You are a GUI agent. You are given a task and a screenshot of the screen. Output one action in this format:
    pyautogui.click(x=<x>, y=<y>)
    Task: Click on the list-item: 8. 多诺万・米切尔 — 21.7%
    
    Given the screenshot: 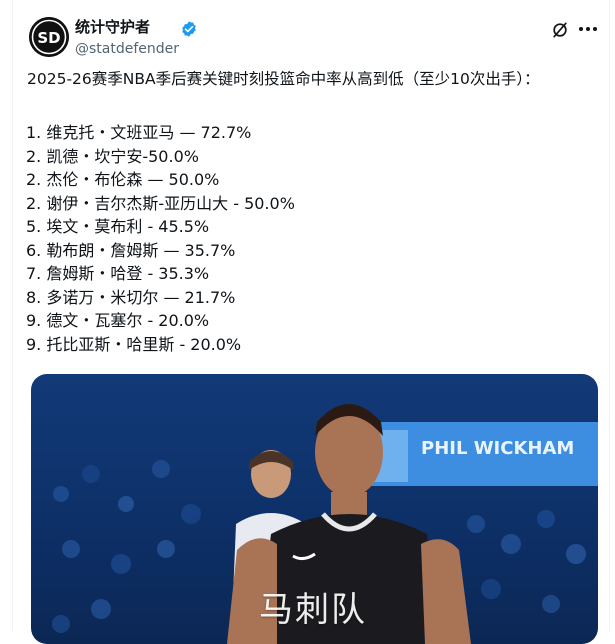 What is the action you would take?
    pyautogui.click(x=131, y=297)
    